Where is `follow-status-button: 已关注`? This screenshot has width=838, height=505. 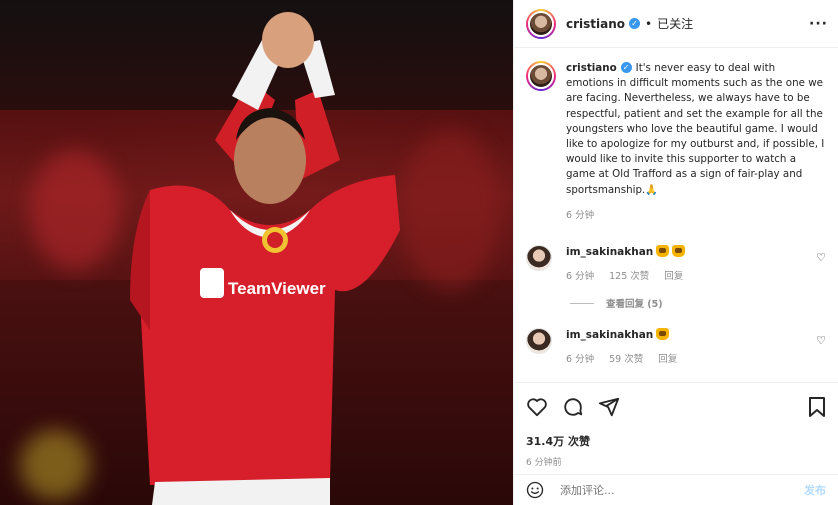
follow-status-button: 已关注 is located at coordinates (675, 23).